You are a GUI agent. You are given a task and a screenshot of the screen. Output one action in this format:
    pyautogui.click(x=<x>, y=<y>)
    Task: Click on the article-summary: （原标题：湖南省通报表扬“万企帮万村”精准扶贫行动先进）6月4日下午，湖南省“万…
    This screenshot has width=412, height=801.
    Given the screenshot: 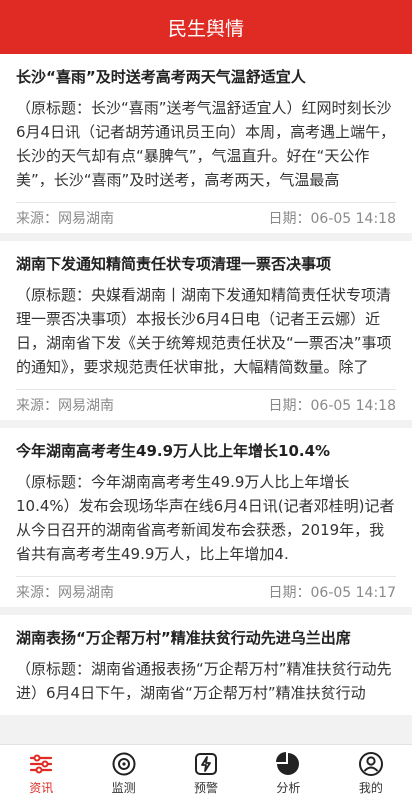 What is the action you would take?
    pyautogui.click(x=204, y=681)
    